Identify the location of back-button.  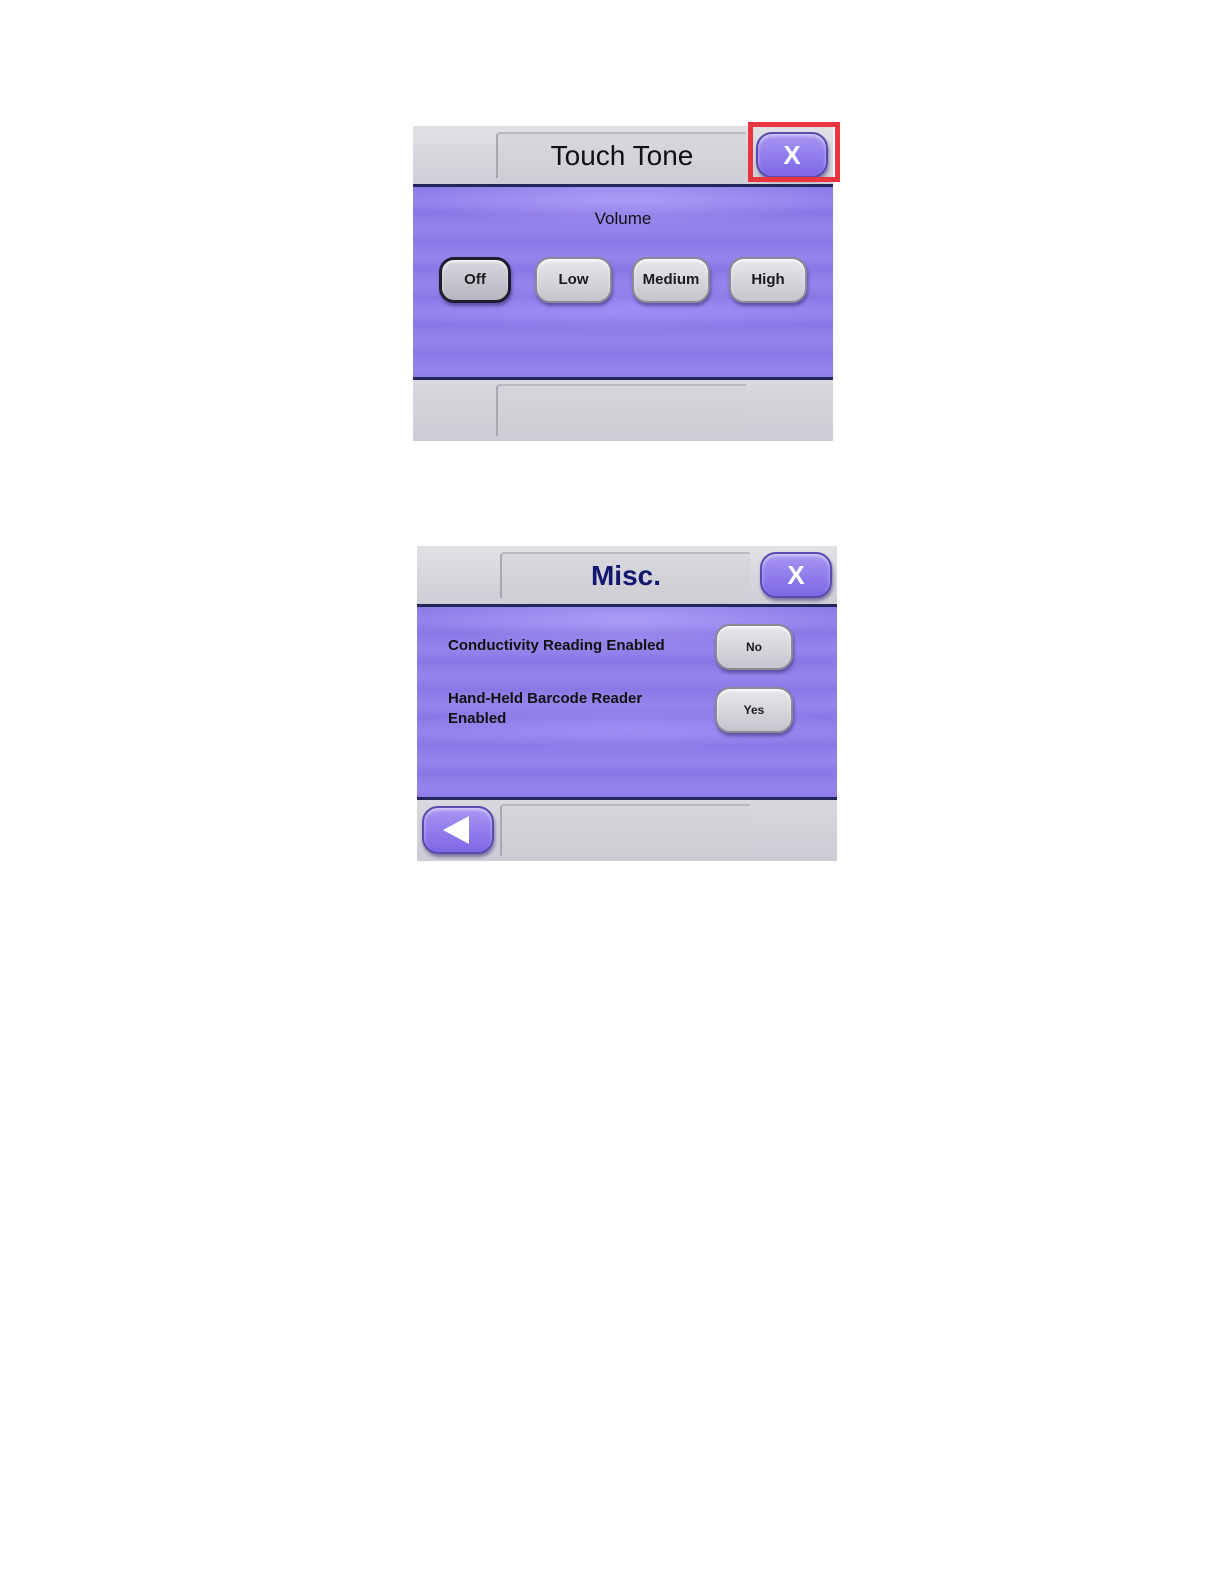
(458, 830).